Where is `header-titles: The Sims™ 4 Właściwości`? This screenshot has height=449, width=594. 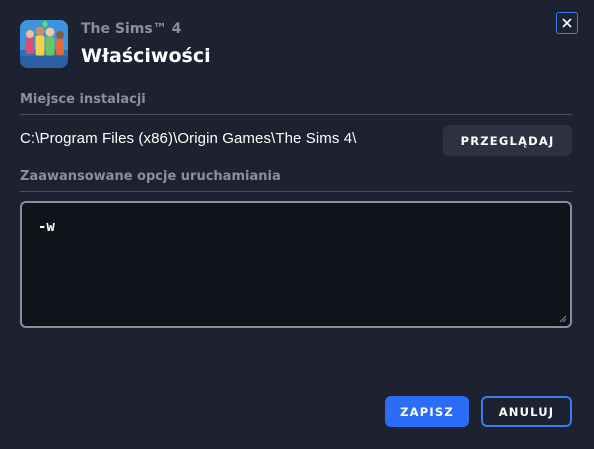 header-titles: The Sims™ 4 Właściwości is located at coordinates (146, 44).